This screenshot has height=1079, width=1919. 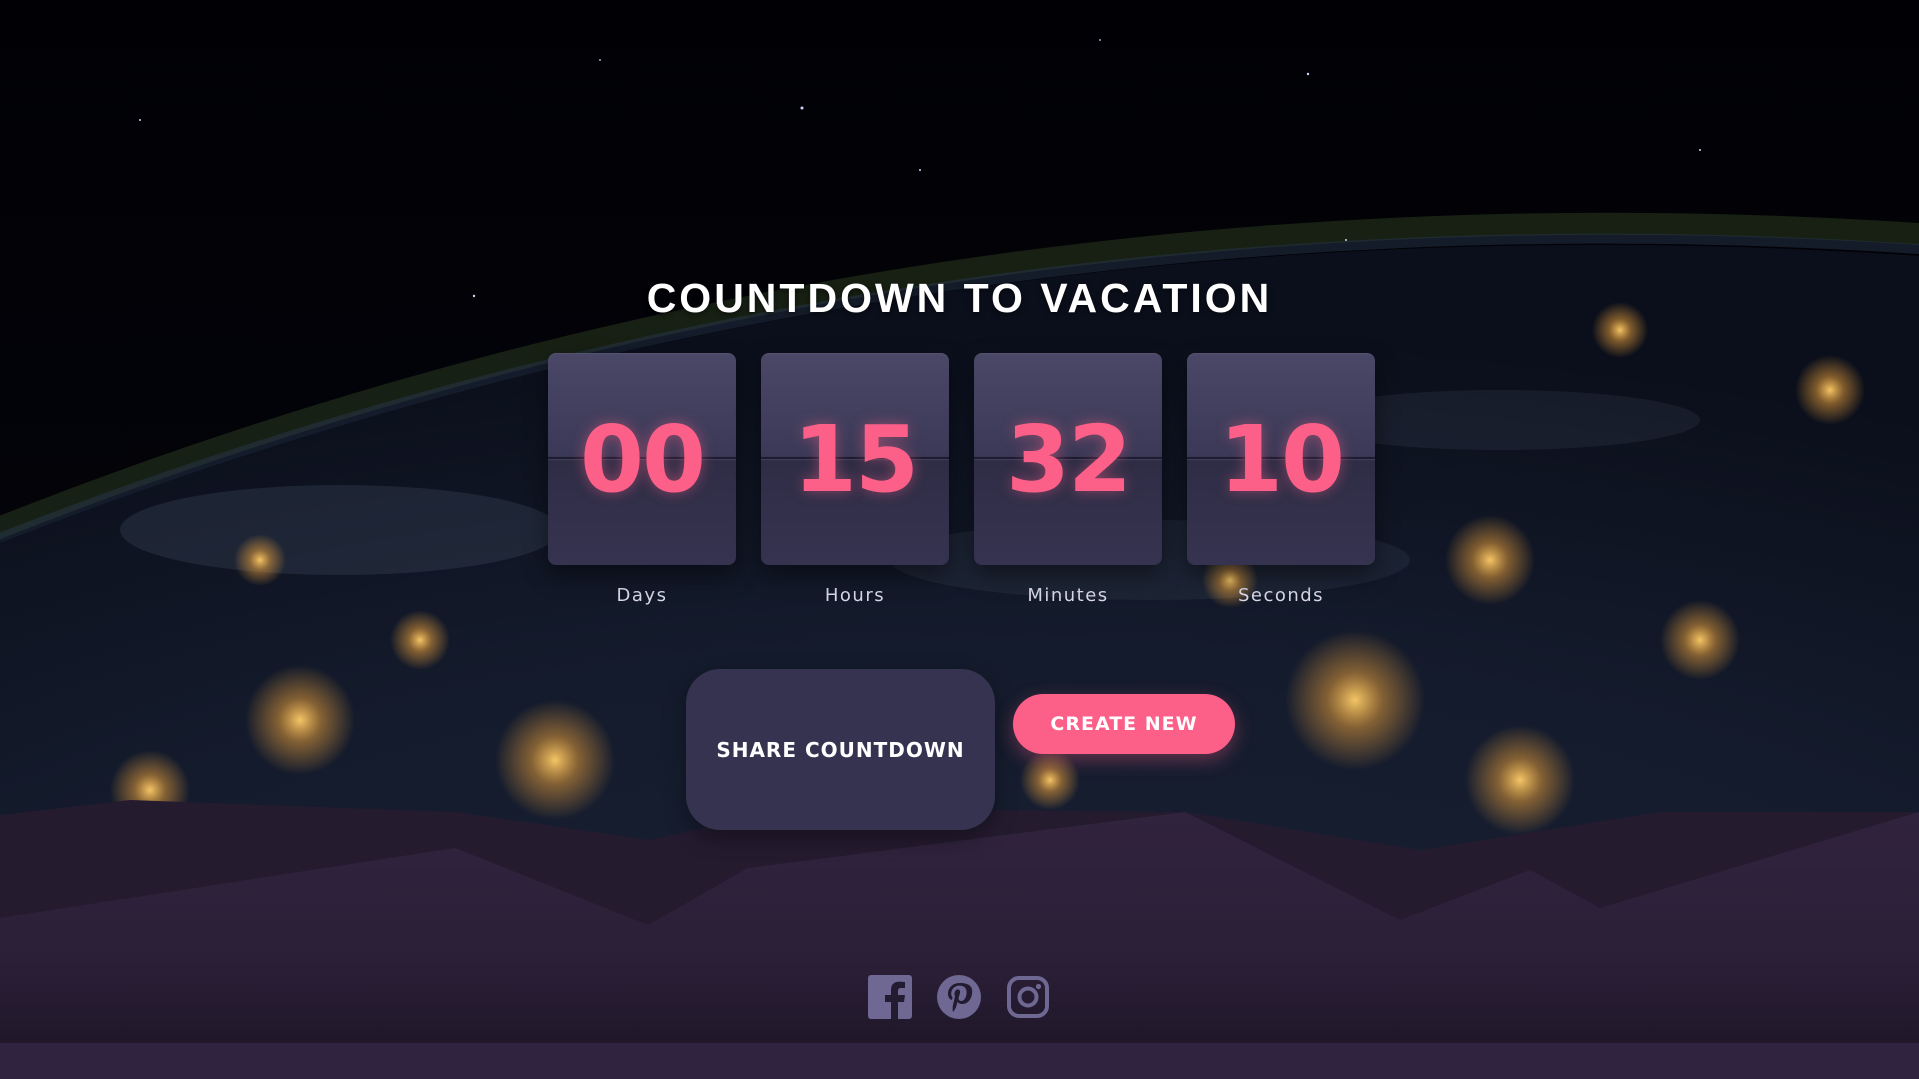 I want to click on countdown-days: 00 Days, so click(x=642, y=479).